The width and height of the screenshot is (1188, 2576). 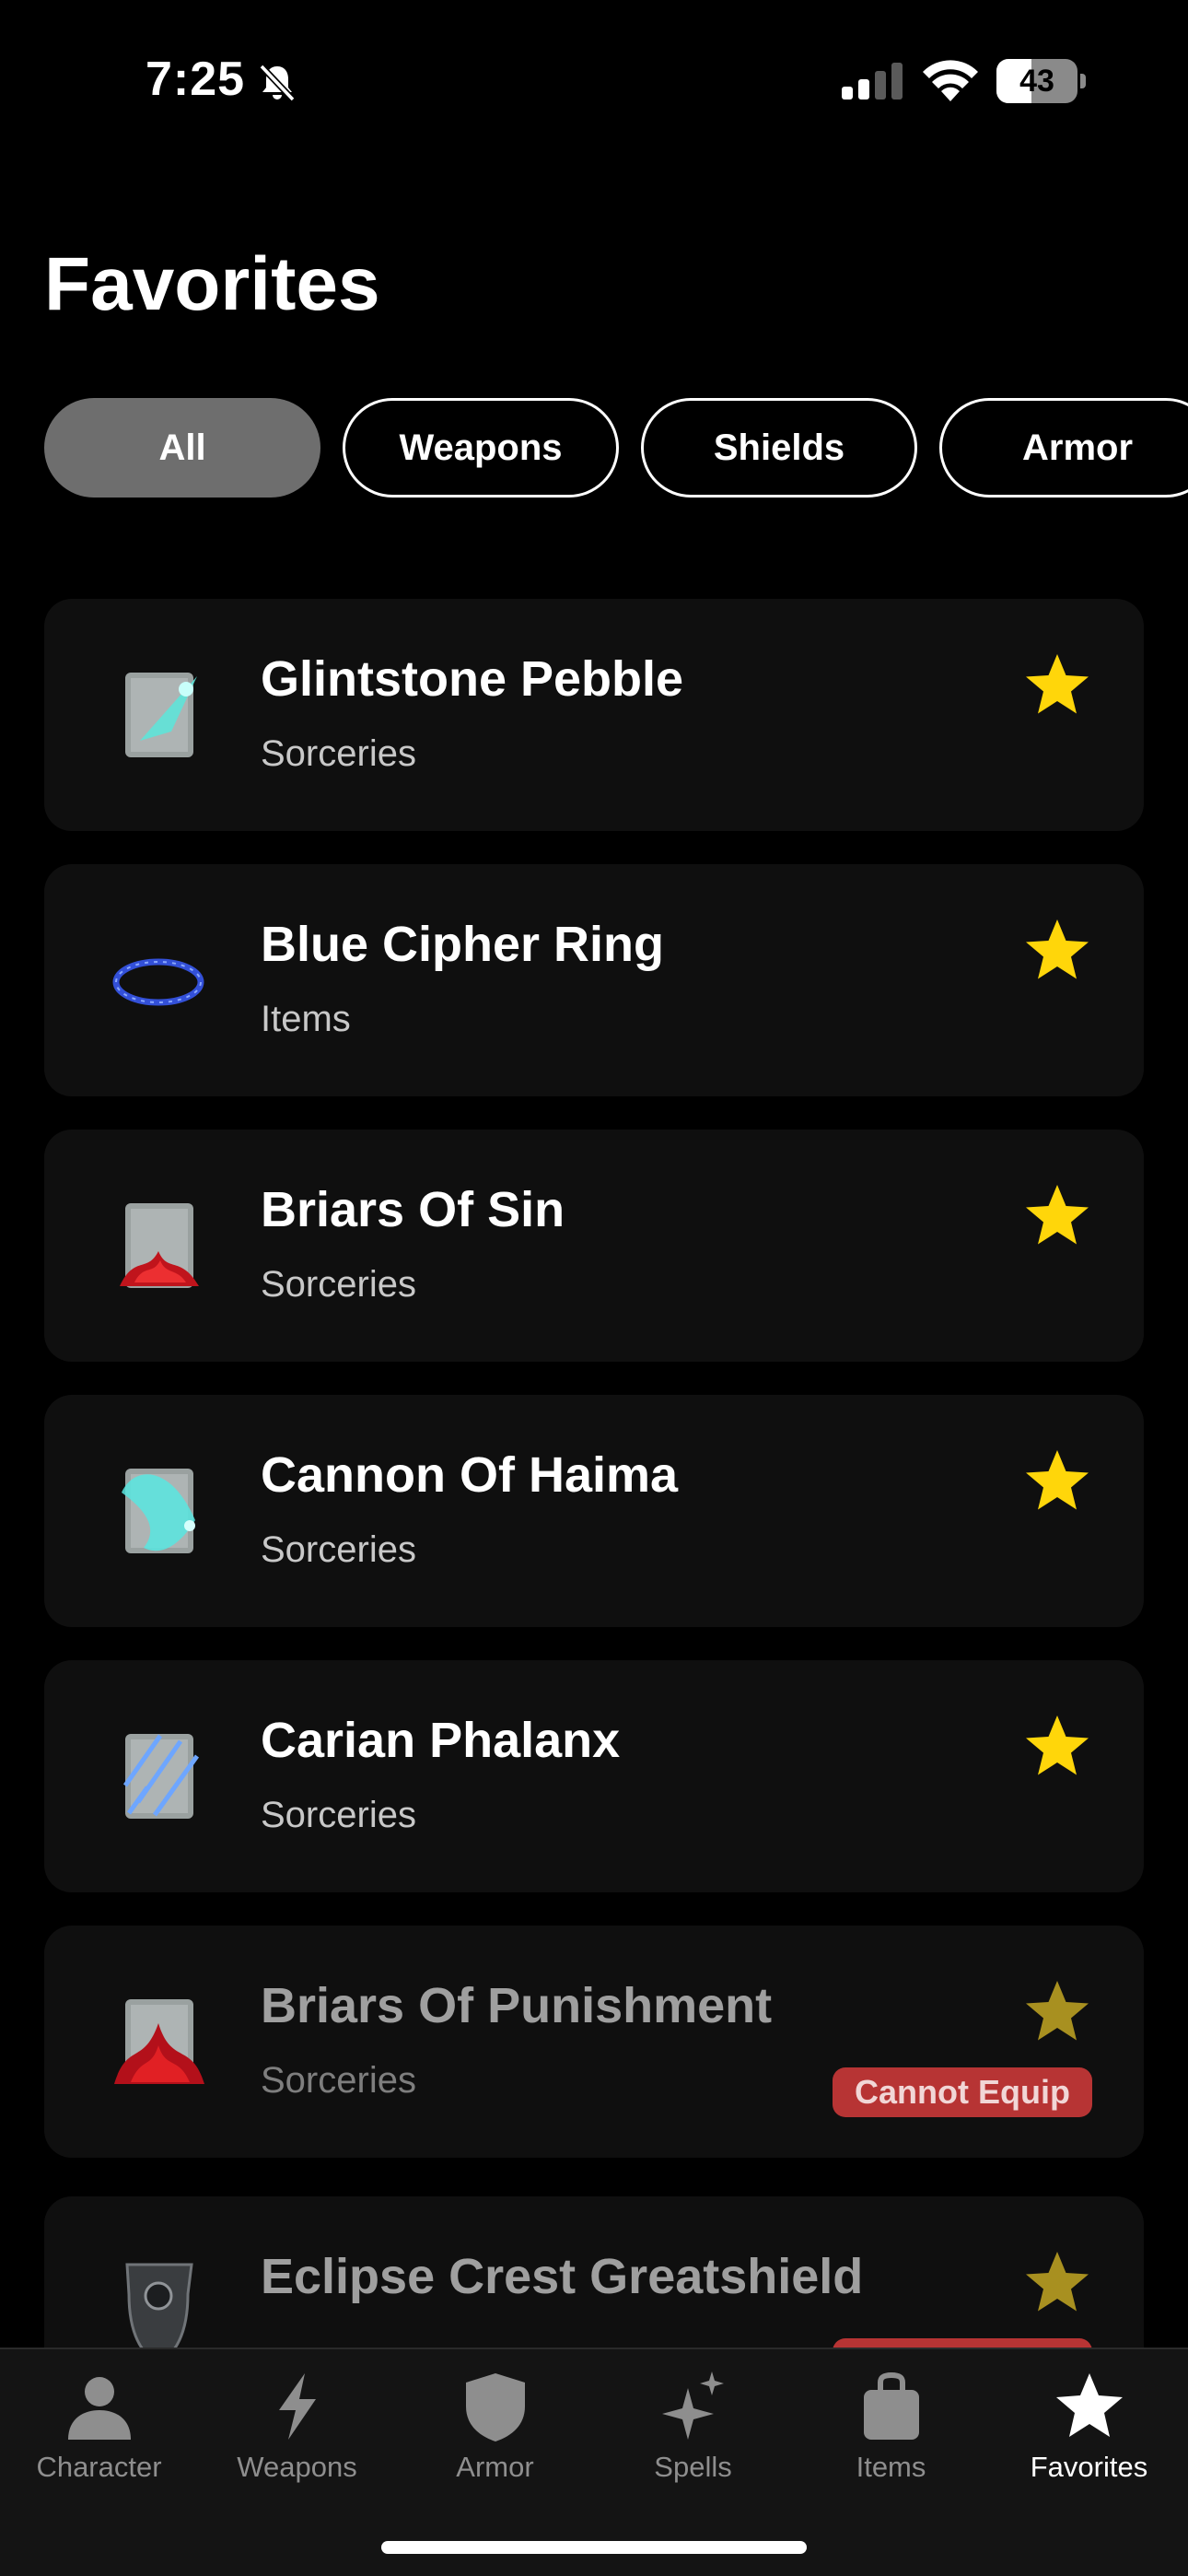 I want to click on tab-character: Character, so click(x=99, y=2432).